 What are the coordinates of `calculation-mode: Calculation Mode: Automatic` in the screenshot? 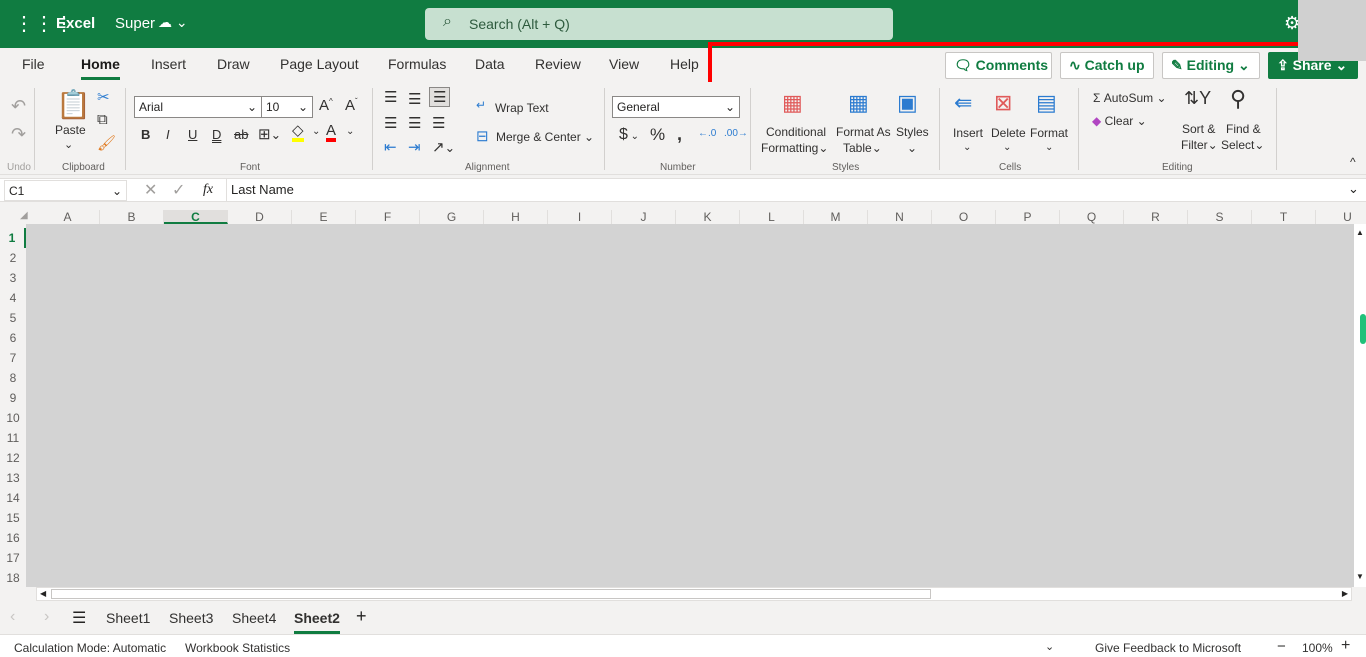 It's located at (90, 648).